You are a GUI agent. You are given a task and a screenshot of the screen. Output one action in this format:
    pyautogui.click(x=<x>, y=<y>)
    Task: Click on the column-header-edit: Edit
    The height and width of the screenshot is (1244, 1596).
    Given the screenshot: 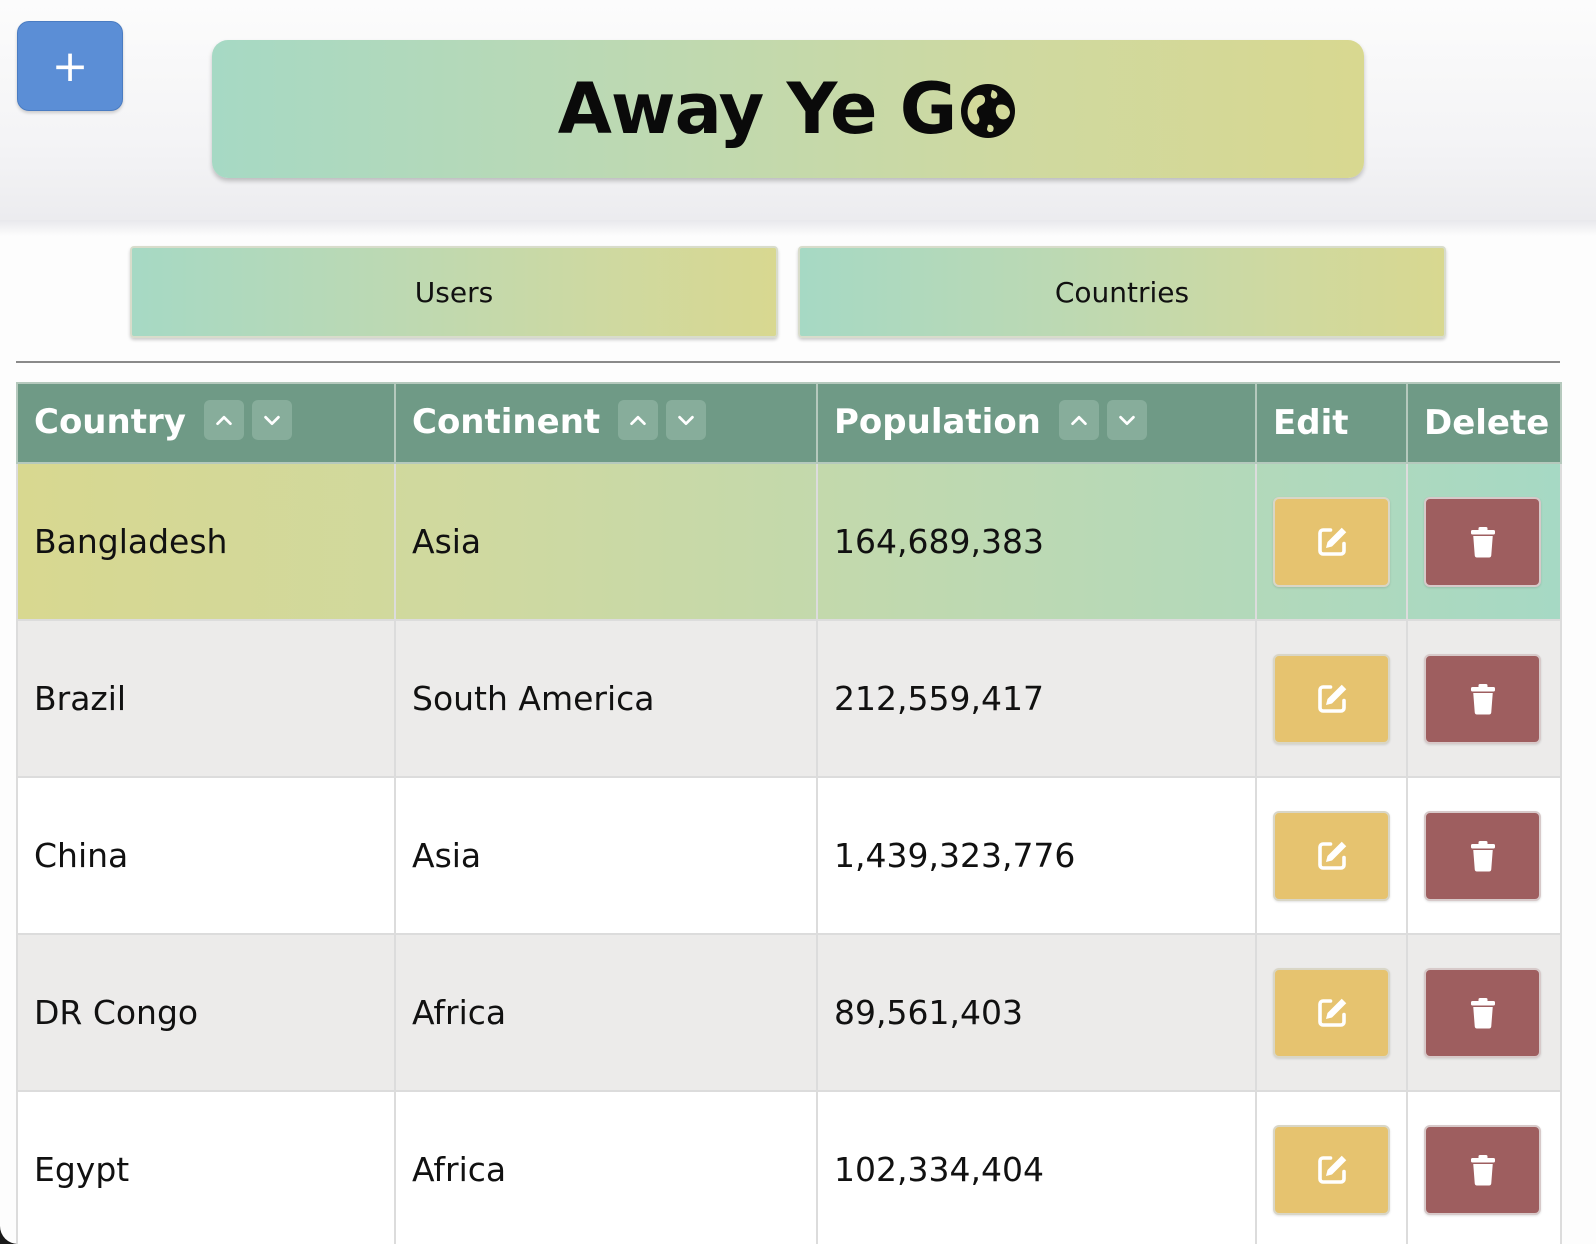 What is the action you would take?
    pyautogui.click(x=1331, y=423)
    